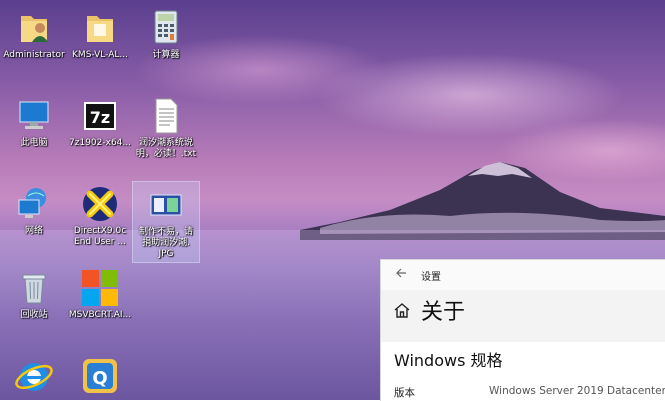  What do you see at coordinates (443, 312) in the screenshot?
I see `page-title: 关于` at bounding box center [443, 312].